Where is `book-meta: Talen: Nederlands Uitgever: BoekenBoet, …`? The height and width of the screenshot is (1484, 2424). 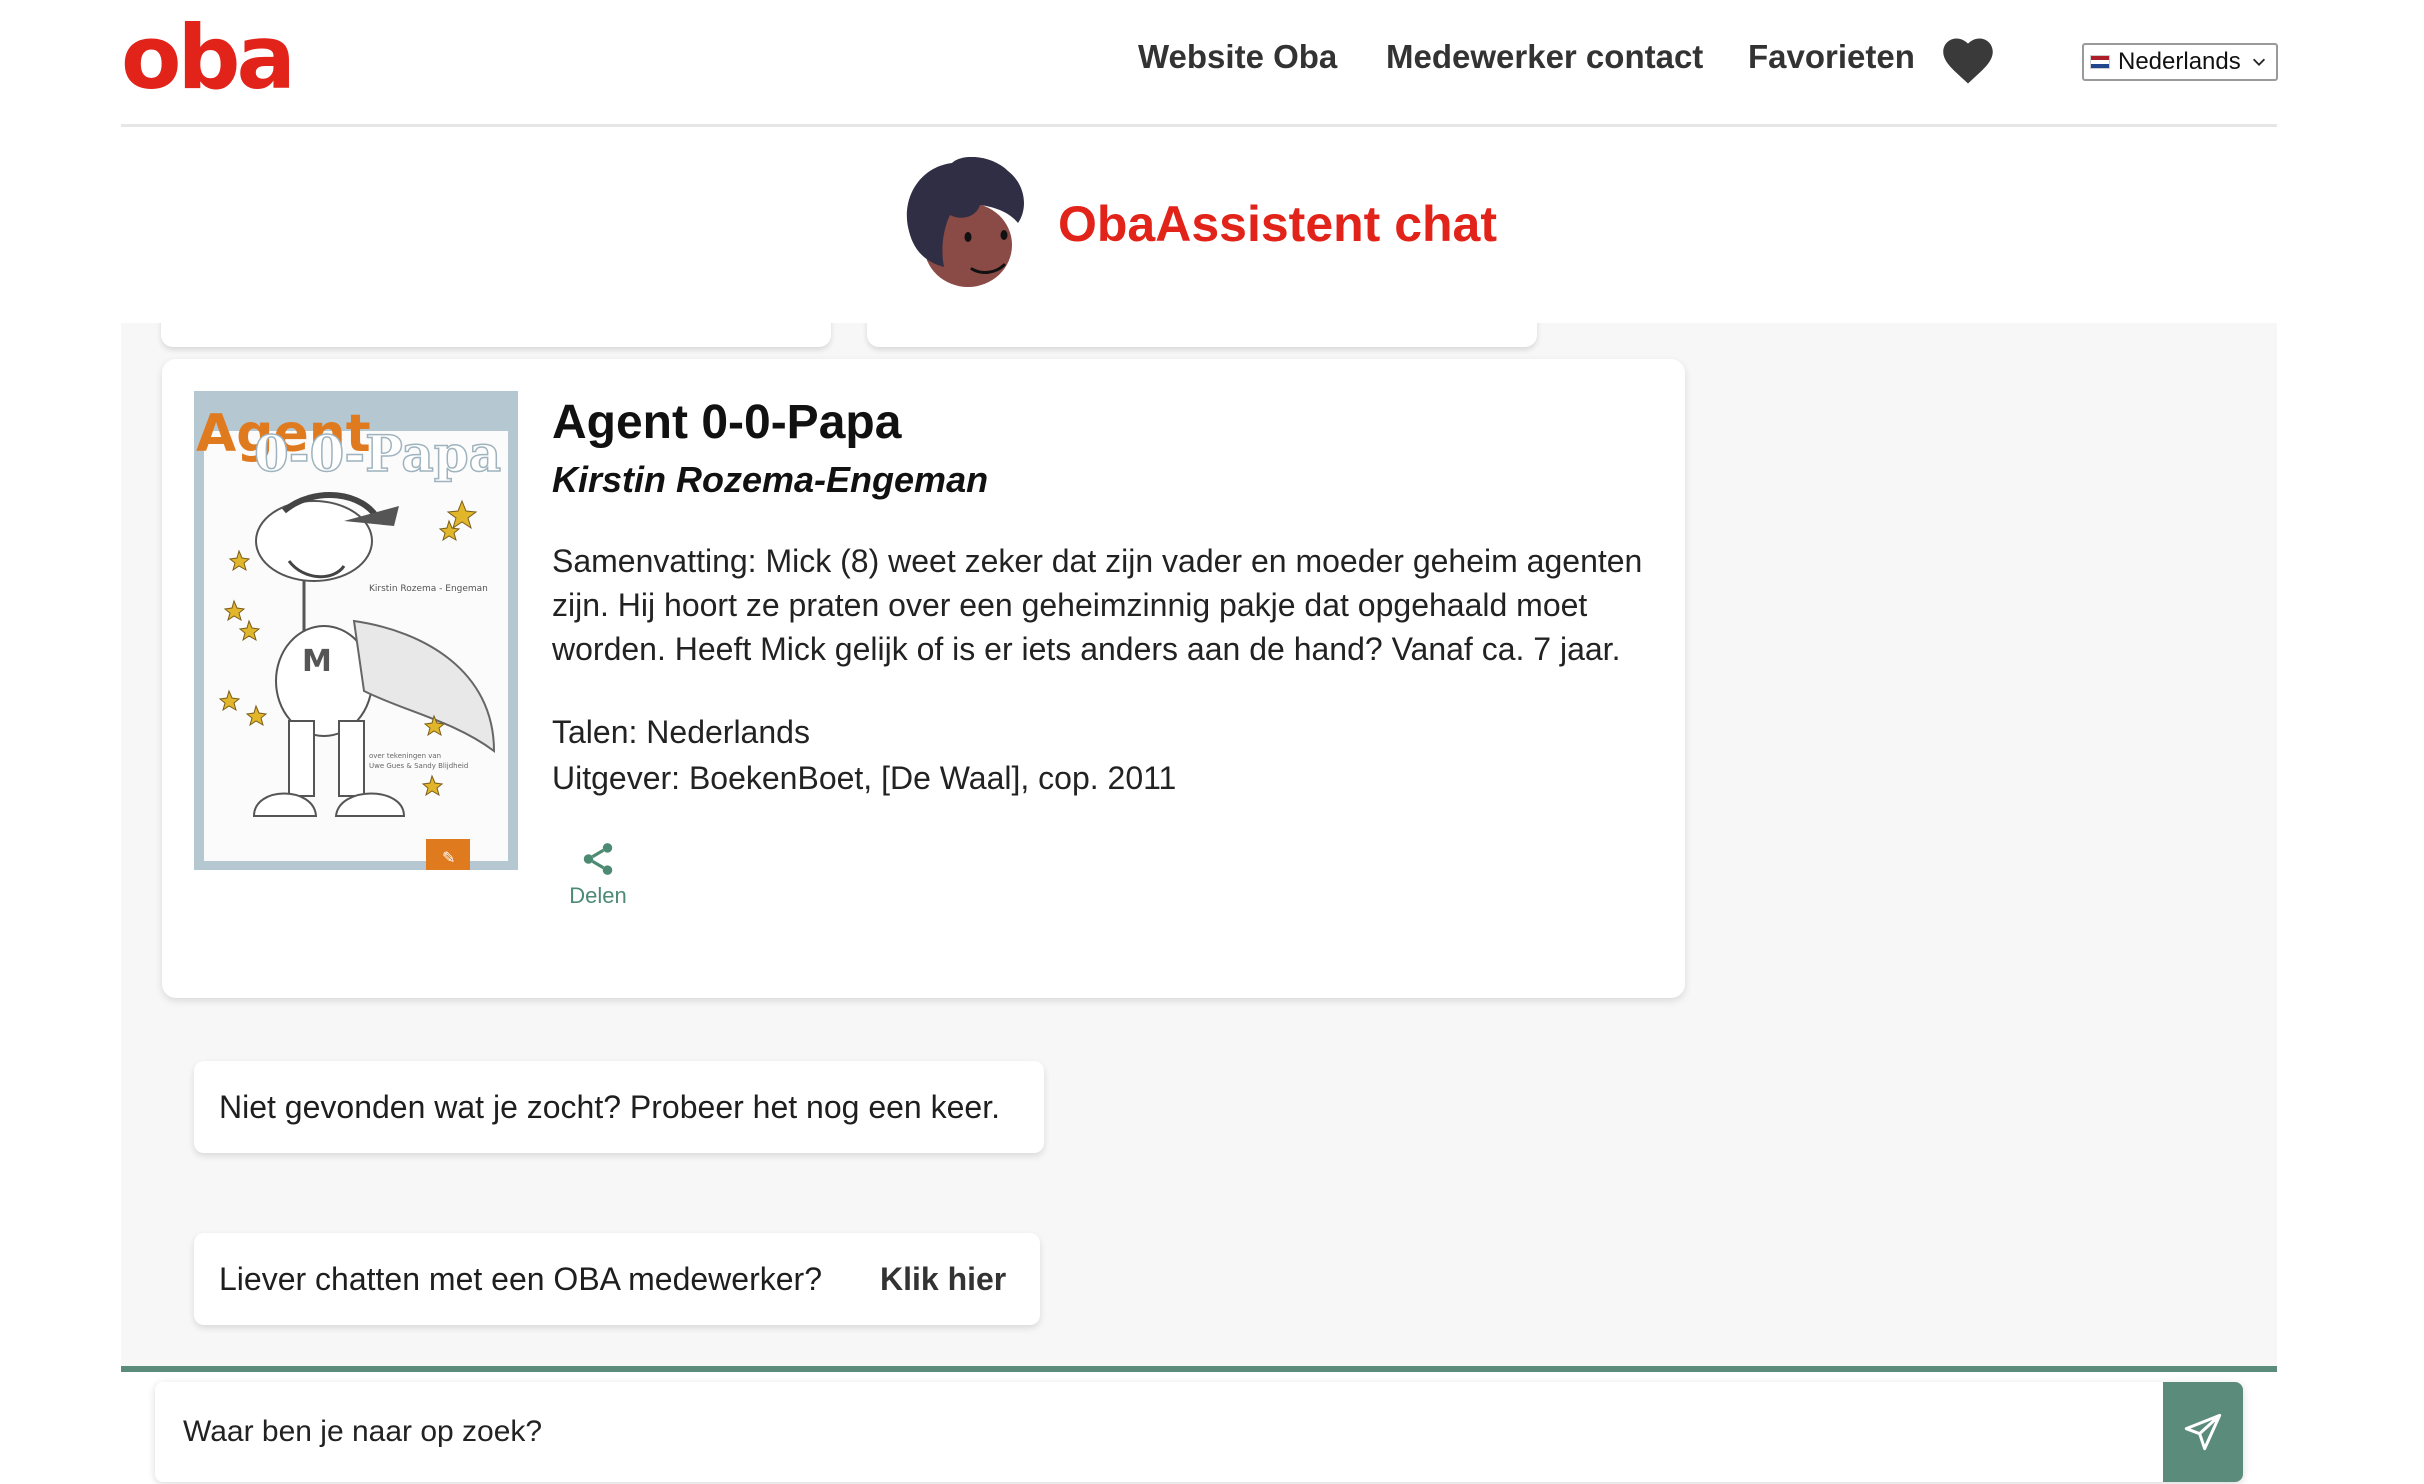
book-meta: Talen: Nederlands Uitgever: BoekenBoet, … is located at coordinates (864, 755).